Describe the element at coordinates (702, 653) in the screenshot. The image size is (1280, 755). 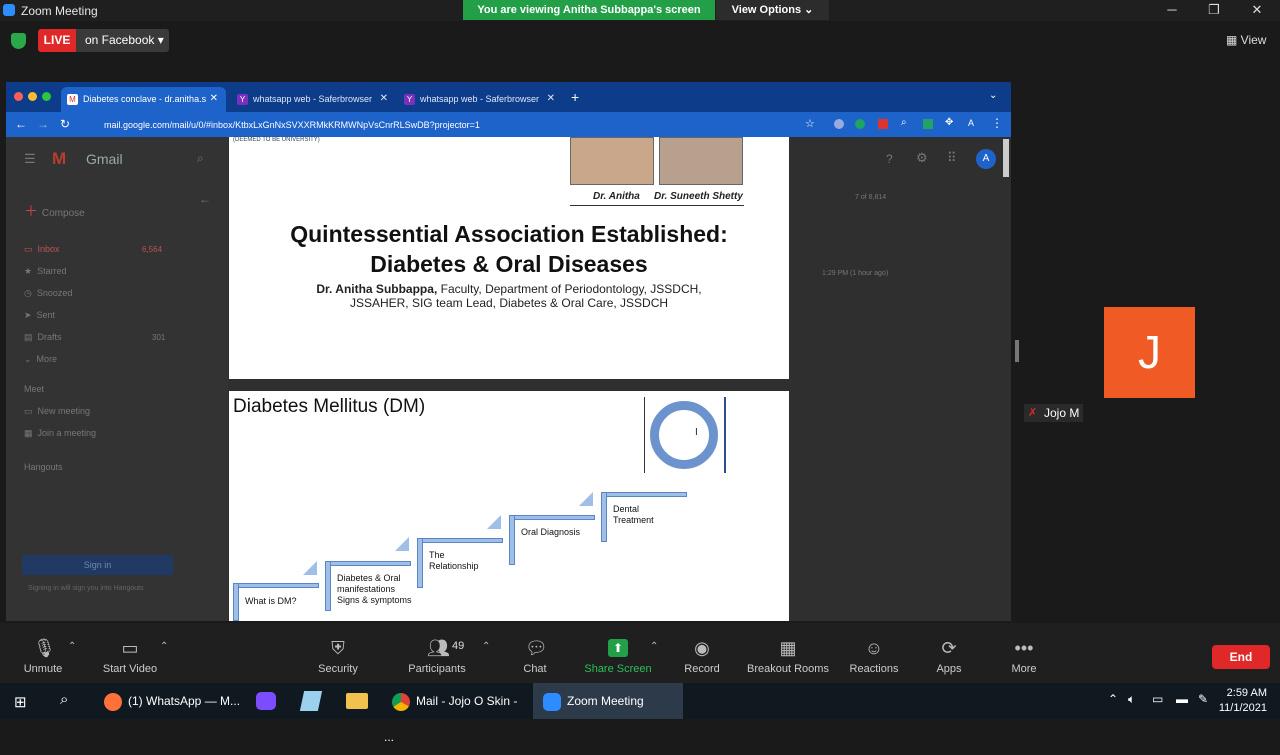
I see `record-button: ◉ Record` at that location.